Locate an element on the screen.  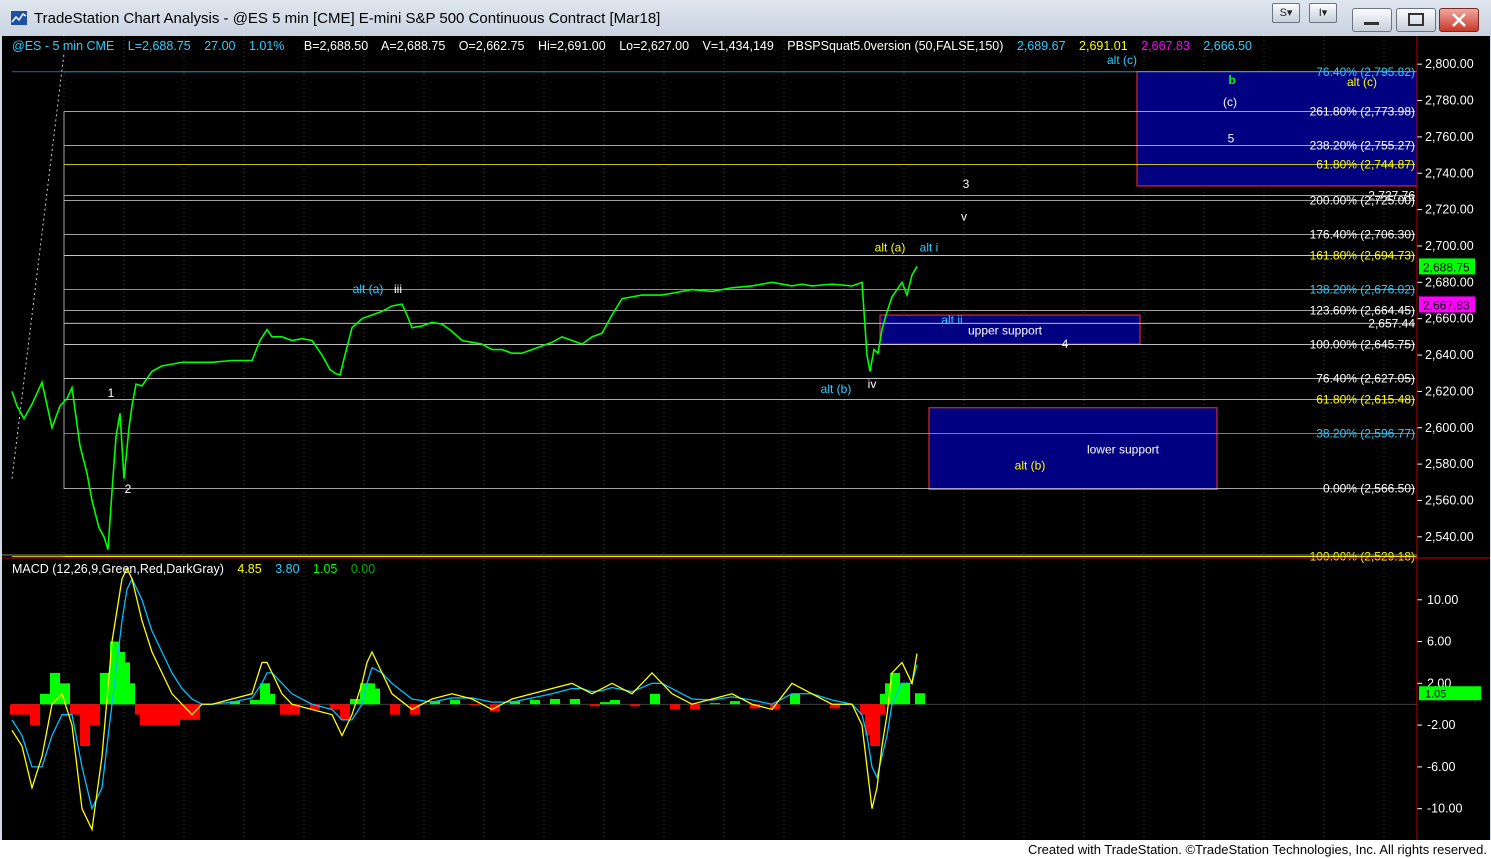
wave-label: v is located at coordinates (964, 217).